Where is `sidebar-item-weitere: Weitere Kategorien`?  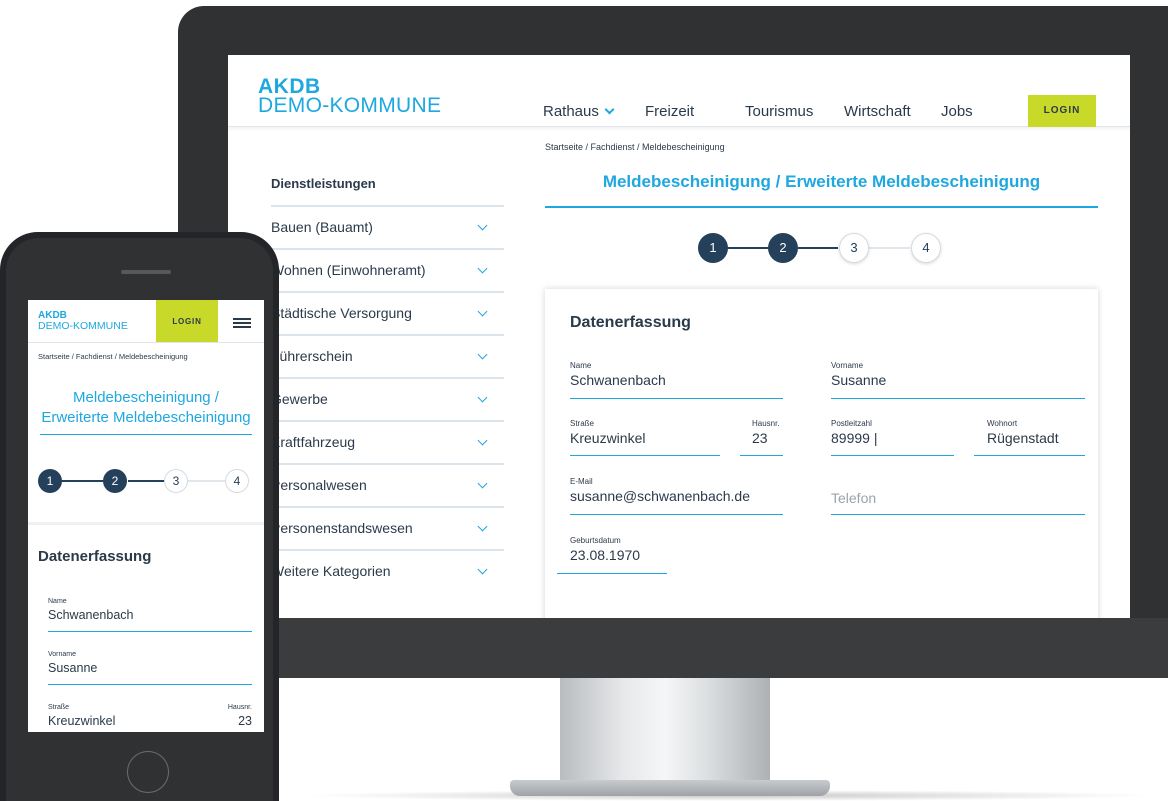 sidebar-item-weitere: Weitere Kategorien is located at coordinates (387, 570).